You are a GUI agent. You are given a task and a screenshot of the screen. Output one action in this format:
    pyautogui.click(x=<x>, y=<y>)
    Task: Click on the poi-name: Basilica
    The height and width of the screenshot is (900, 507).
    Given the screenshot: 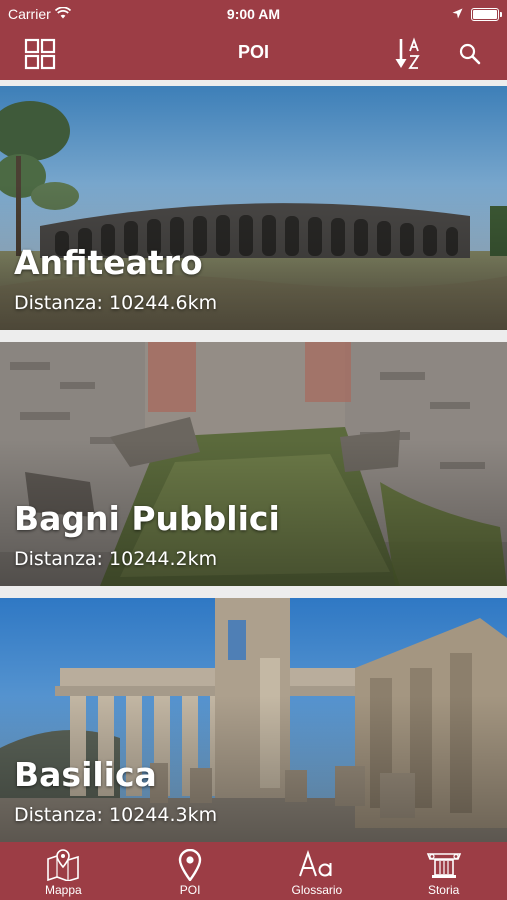 What is the action you would take?
    pyautogui.click(x=85, y=774)
    